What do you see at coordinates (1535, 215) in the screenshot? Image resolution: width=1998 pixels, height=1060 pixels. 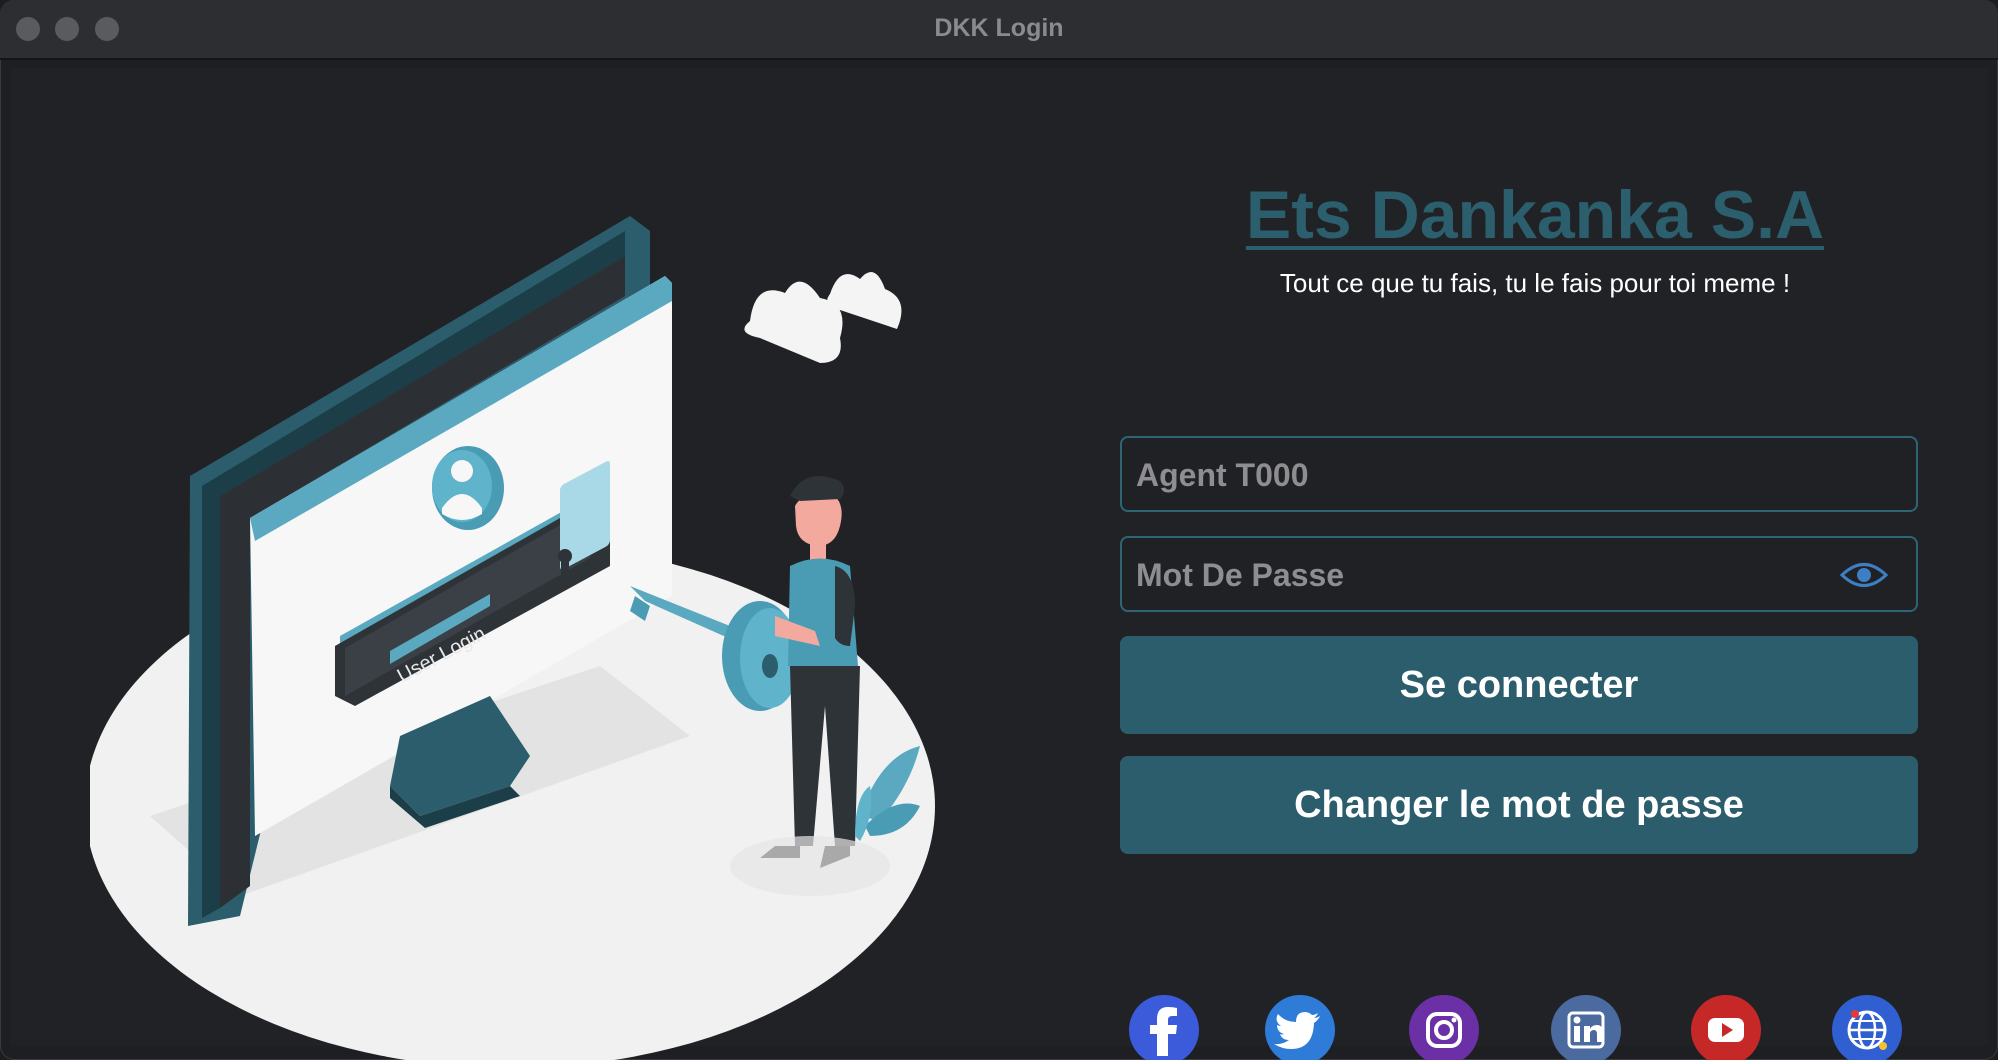 I see `company-name: Ets Dankanka S.A` at bounding box center [1535, 215].